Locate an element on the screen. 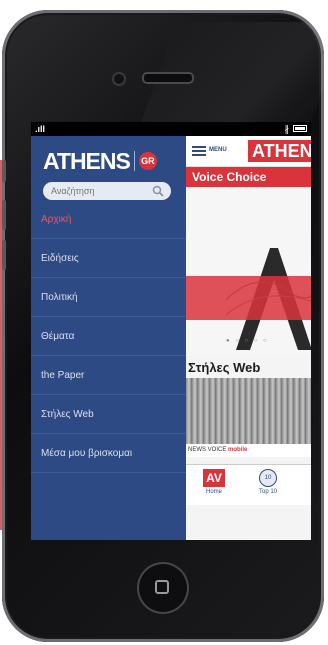  hero-image: ● ○ ○ ○ ○ is located at coordinates (248, 272).